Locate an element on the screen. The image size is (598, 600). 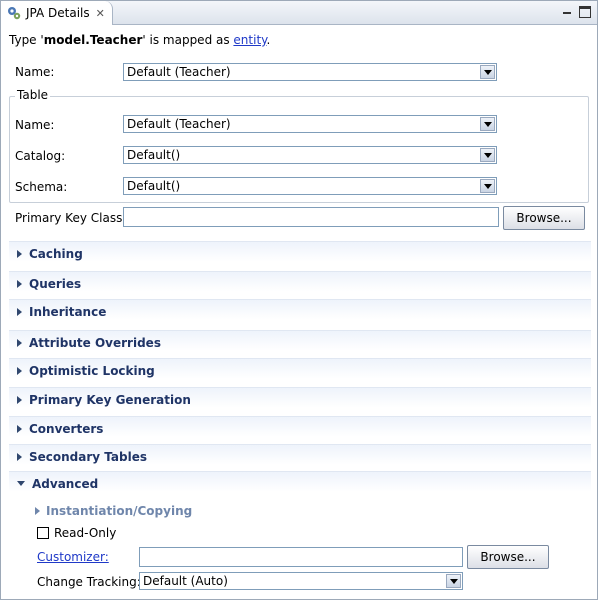
tab-jpa-details: JPA Details ✕ is located at coordinates (57, 13).